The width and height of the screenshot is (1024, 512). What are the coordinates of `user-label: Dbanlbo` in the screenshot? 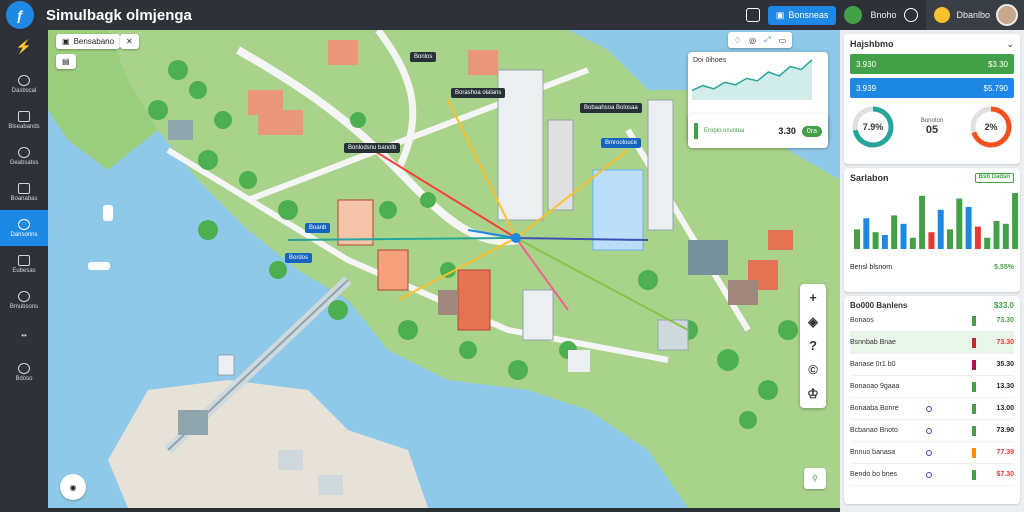 It's located at (973, 15).